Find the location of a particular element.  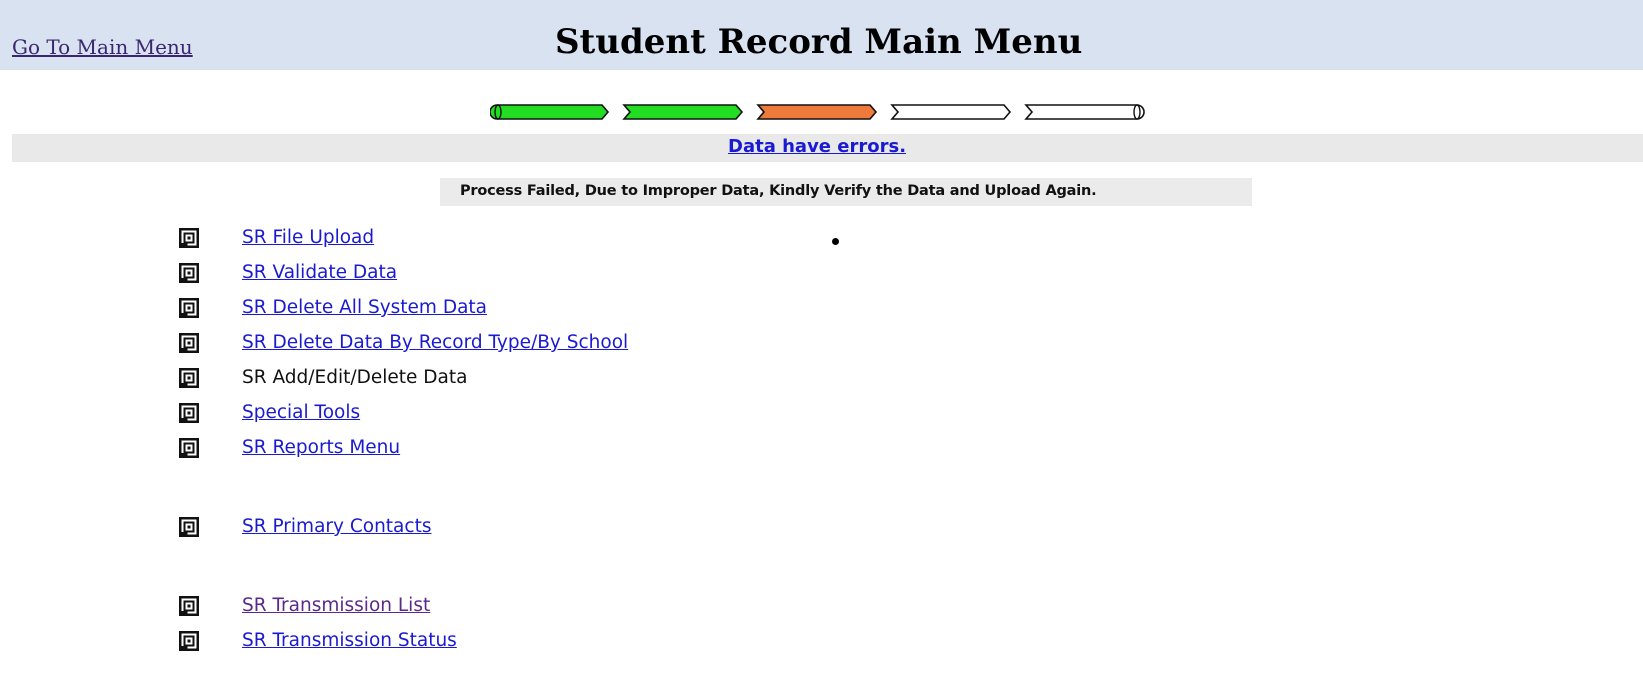

menu-item-sr-delete-by-record-type: SR Delete Data By Record Type/By School is located at coordinates (478, 344).